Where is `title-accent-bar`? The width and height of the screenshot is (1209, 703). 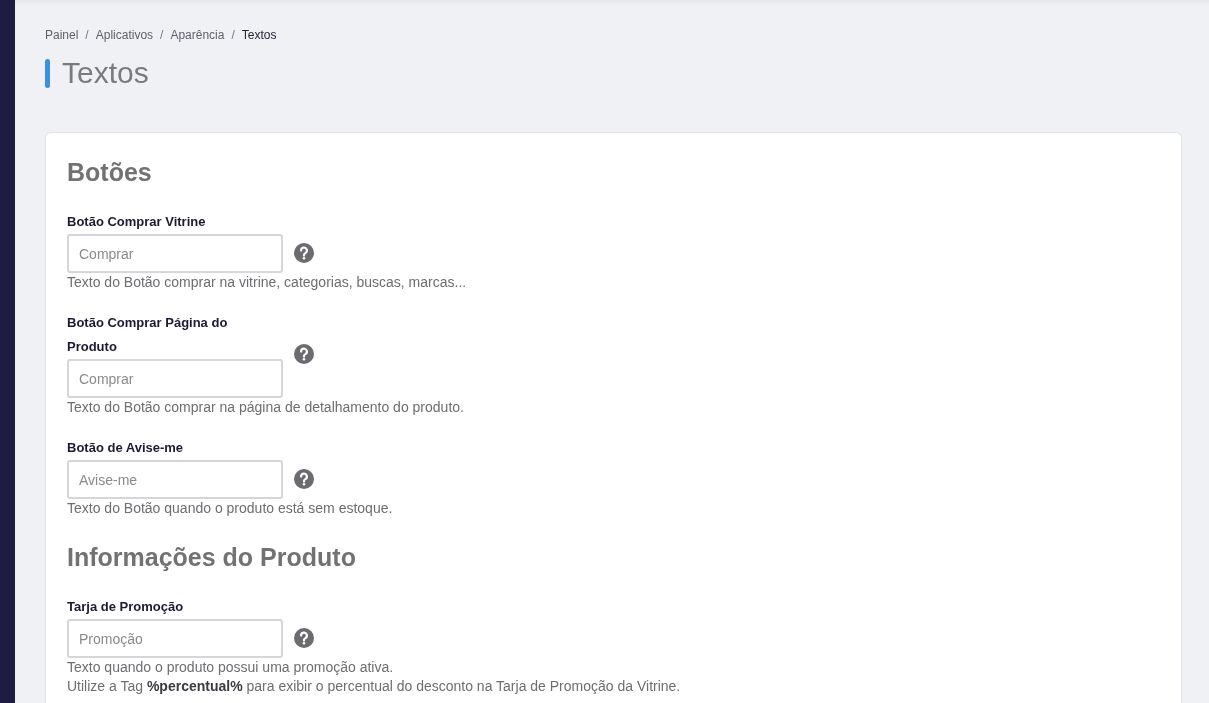 title-accent-bar is located at coordinates (47, 73).